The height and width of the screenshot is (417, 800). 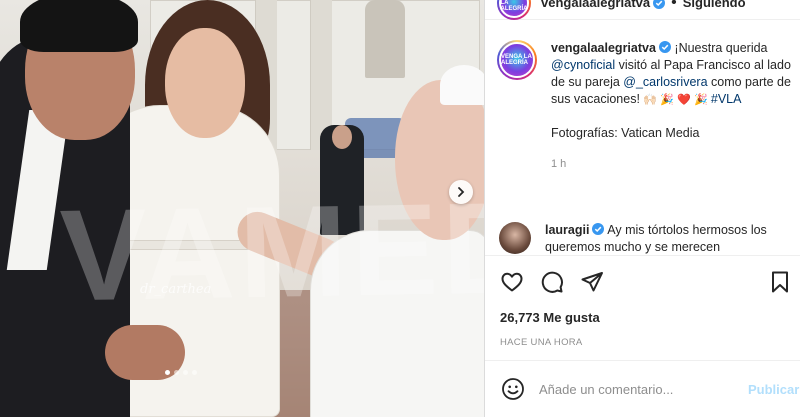 I want to click on action-bar, so click(x=642, y=281).